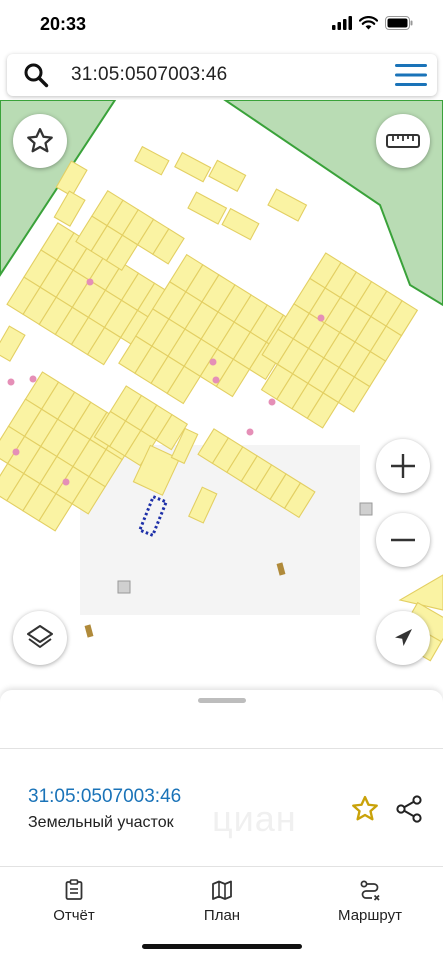  I want to click on star-outline-icon, so click(40, 140).